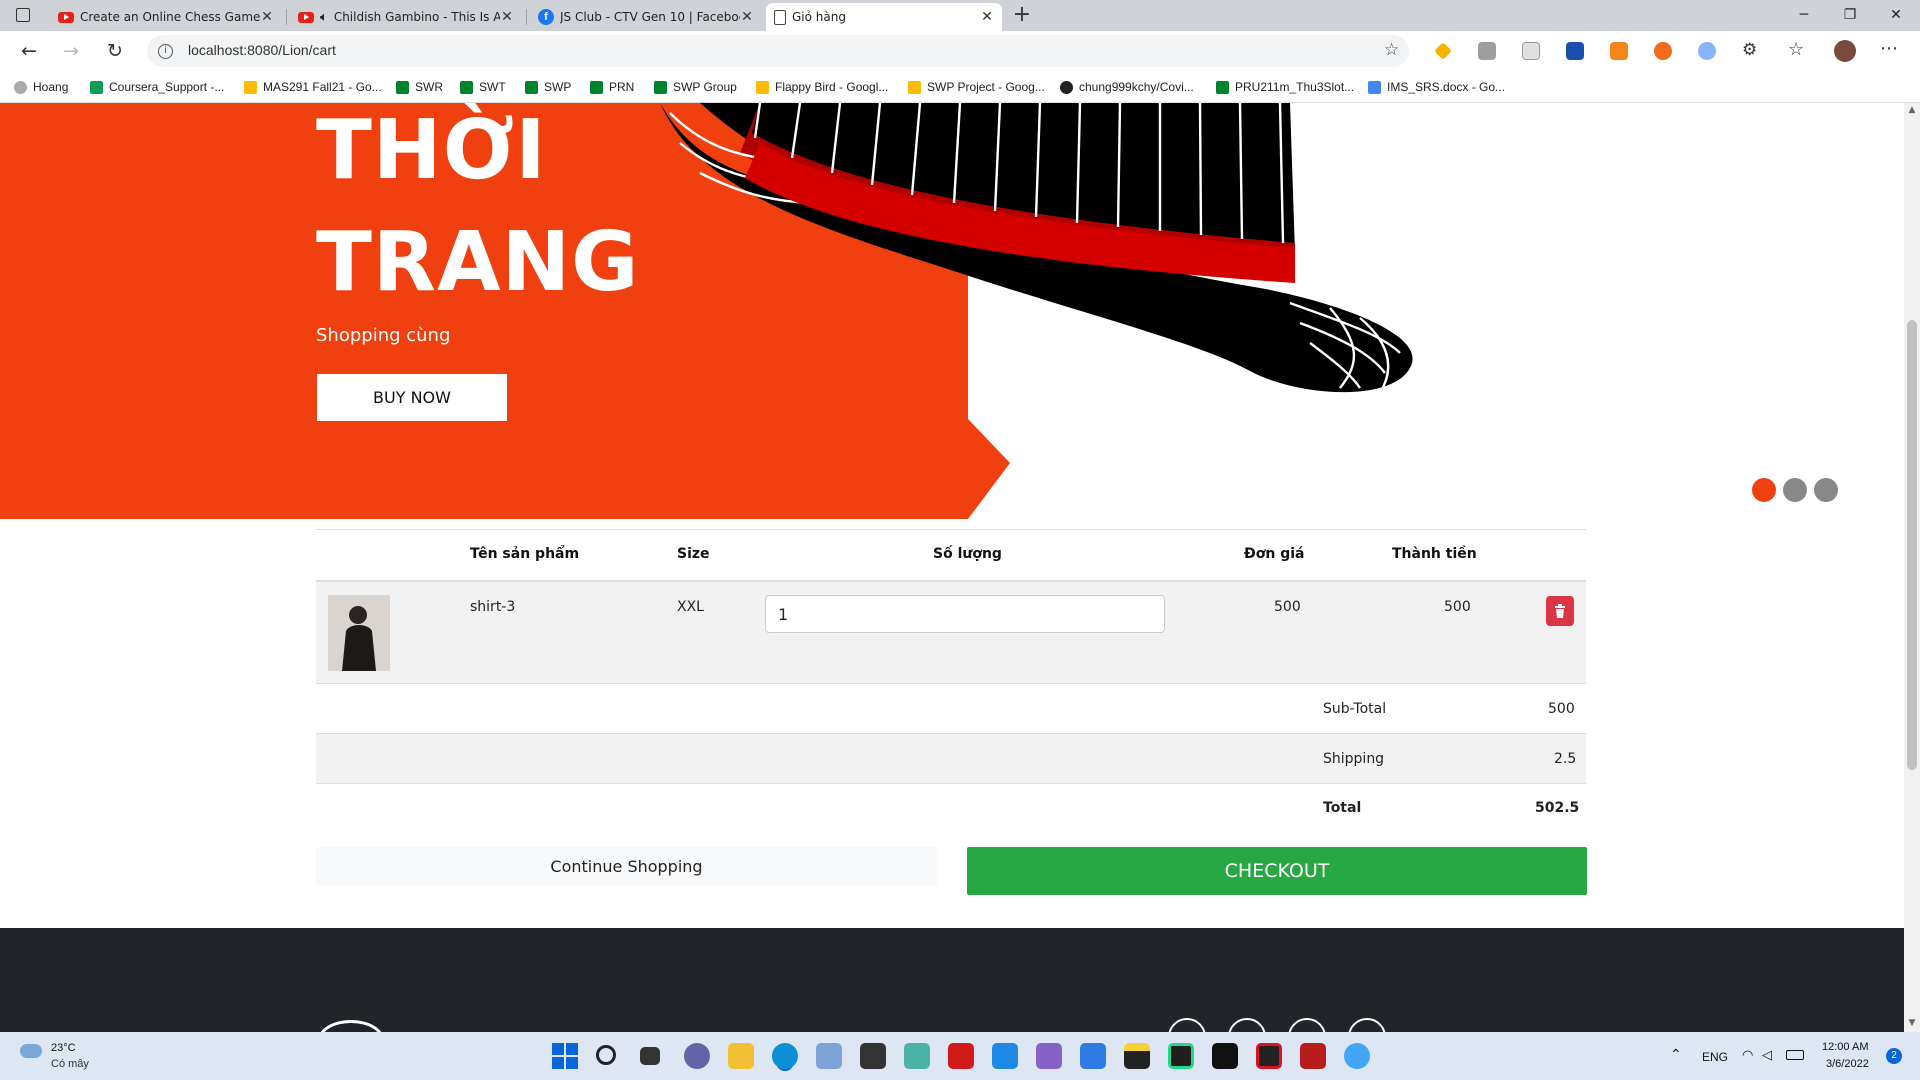 This screenshot has height=1080, width=1920. What do you see at coordinates (1277, 871) in the screenshot?
I see `checkout-button: CHECKOUT` at bounding box center [1277, 871].